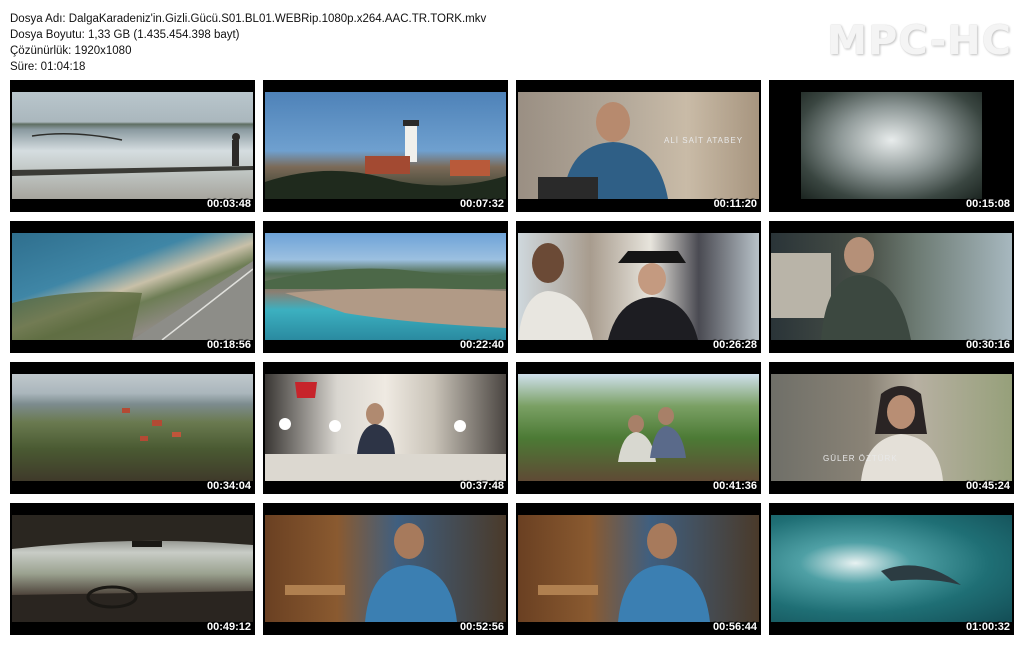 This screenshot has height=646, width=1024. What do you see at coordinates (860, 458) in the screenshot?
I see `speaker-caption: GÜLER ÖZTÜRK` at bounding box center [860, 458].